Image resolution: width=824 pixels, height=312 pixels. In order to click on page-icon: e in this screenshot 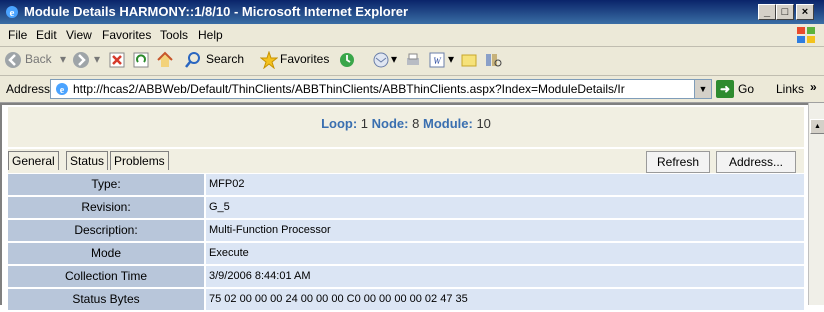, I will do `click(62, 89)`.